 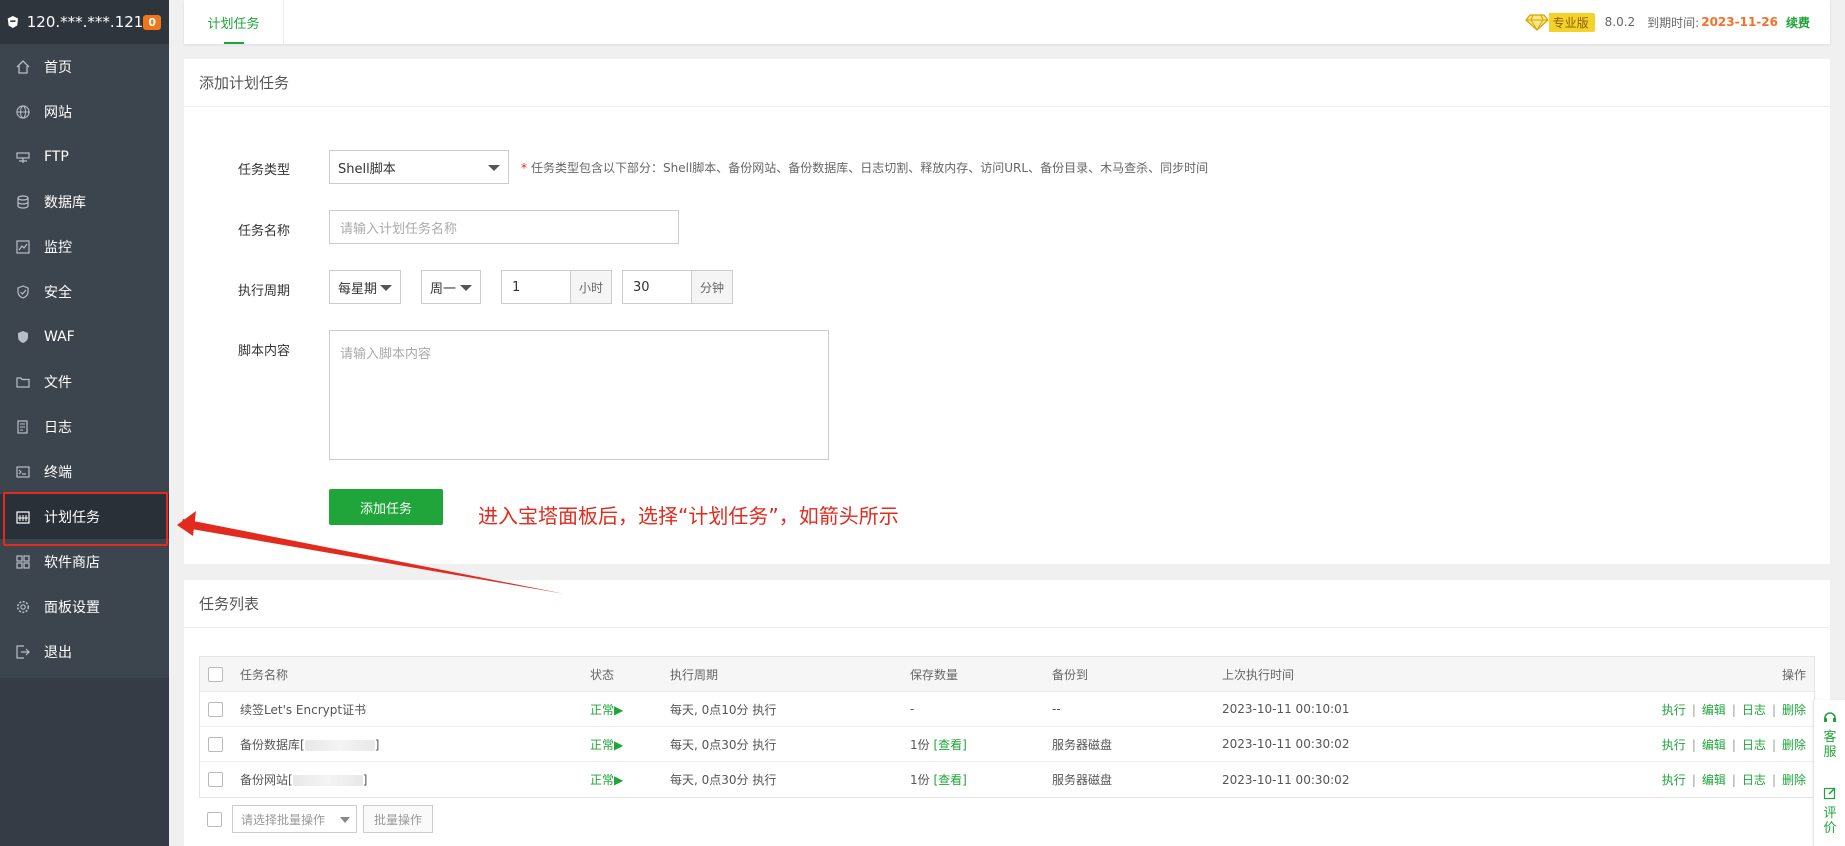 What do you see at coordinates (215, 674) in the screenshot?
I see `select-all-checkbox` at bounding box center [215, 674].